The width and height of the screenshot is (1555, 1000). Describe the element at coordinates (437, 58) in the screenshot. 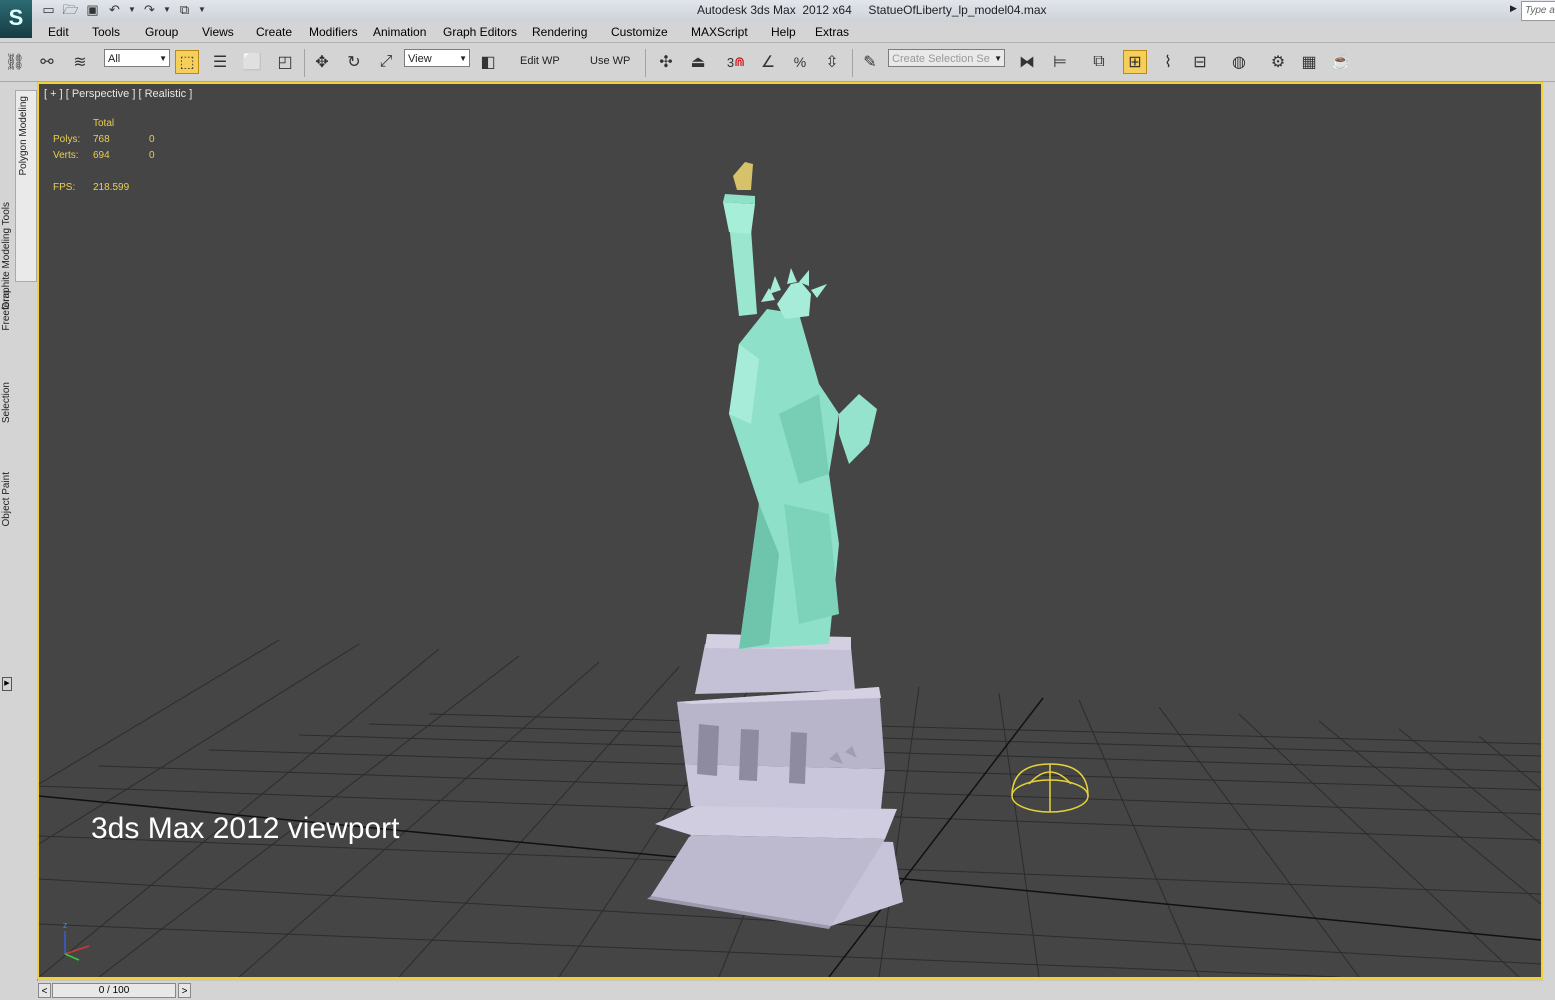

I see `reference-coordinate-dropdown: View ▼` at that location.